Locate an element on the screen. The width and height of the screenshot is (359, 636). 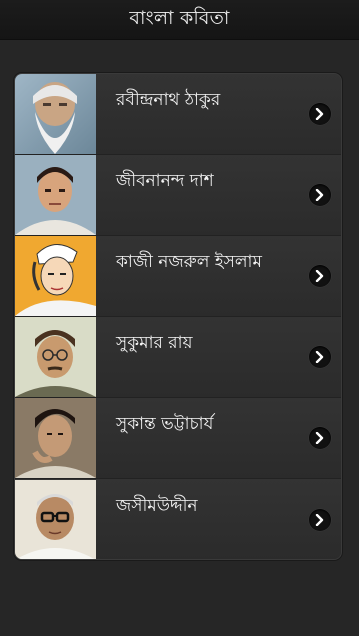
poet-row-nazrul: কাজী নজরুল ইসলাম is located at coordinates (178, 276).